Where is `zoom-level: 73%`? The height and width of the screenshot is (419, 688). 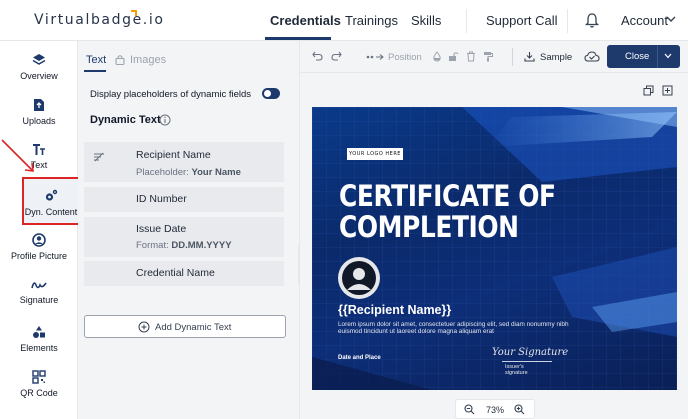 zoom-level: 73% is located at coordinates (495, 410).